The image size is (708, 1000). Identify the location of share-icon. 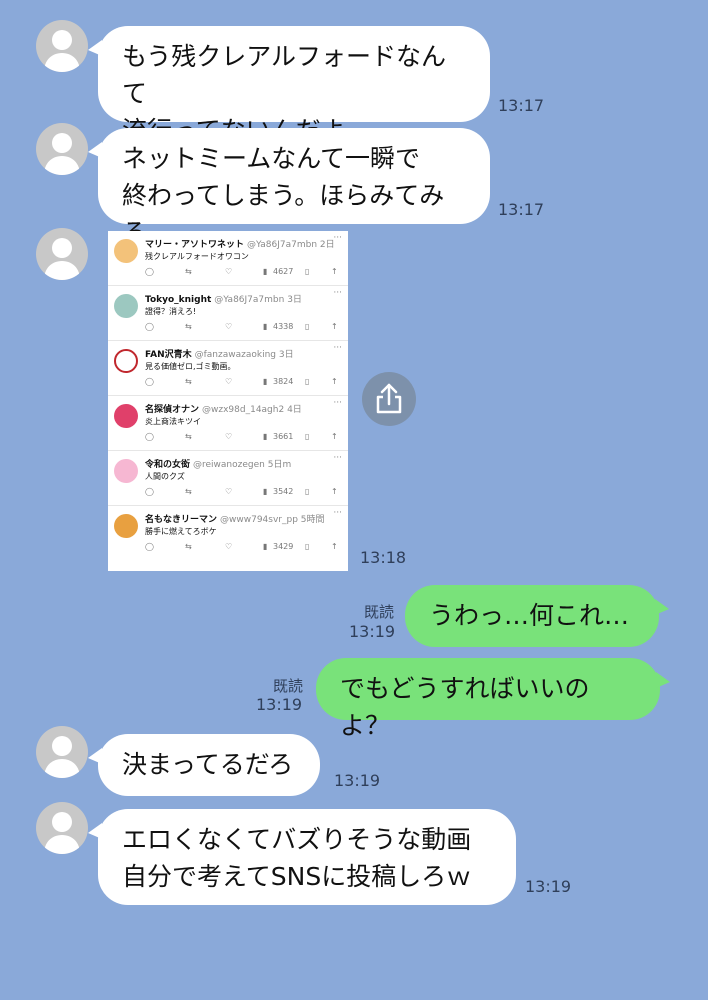
(389, 399).